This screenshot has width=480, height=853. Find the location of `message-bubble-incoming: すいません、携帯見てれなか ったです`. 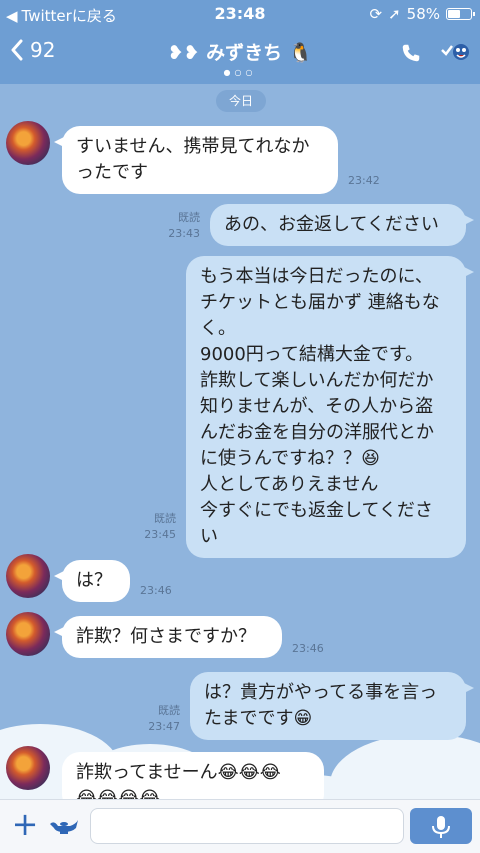

message-bubble-incoming: すいません、携帯見てれなか ったです is located at coordinates (196, 160).